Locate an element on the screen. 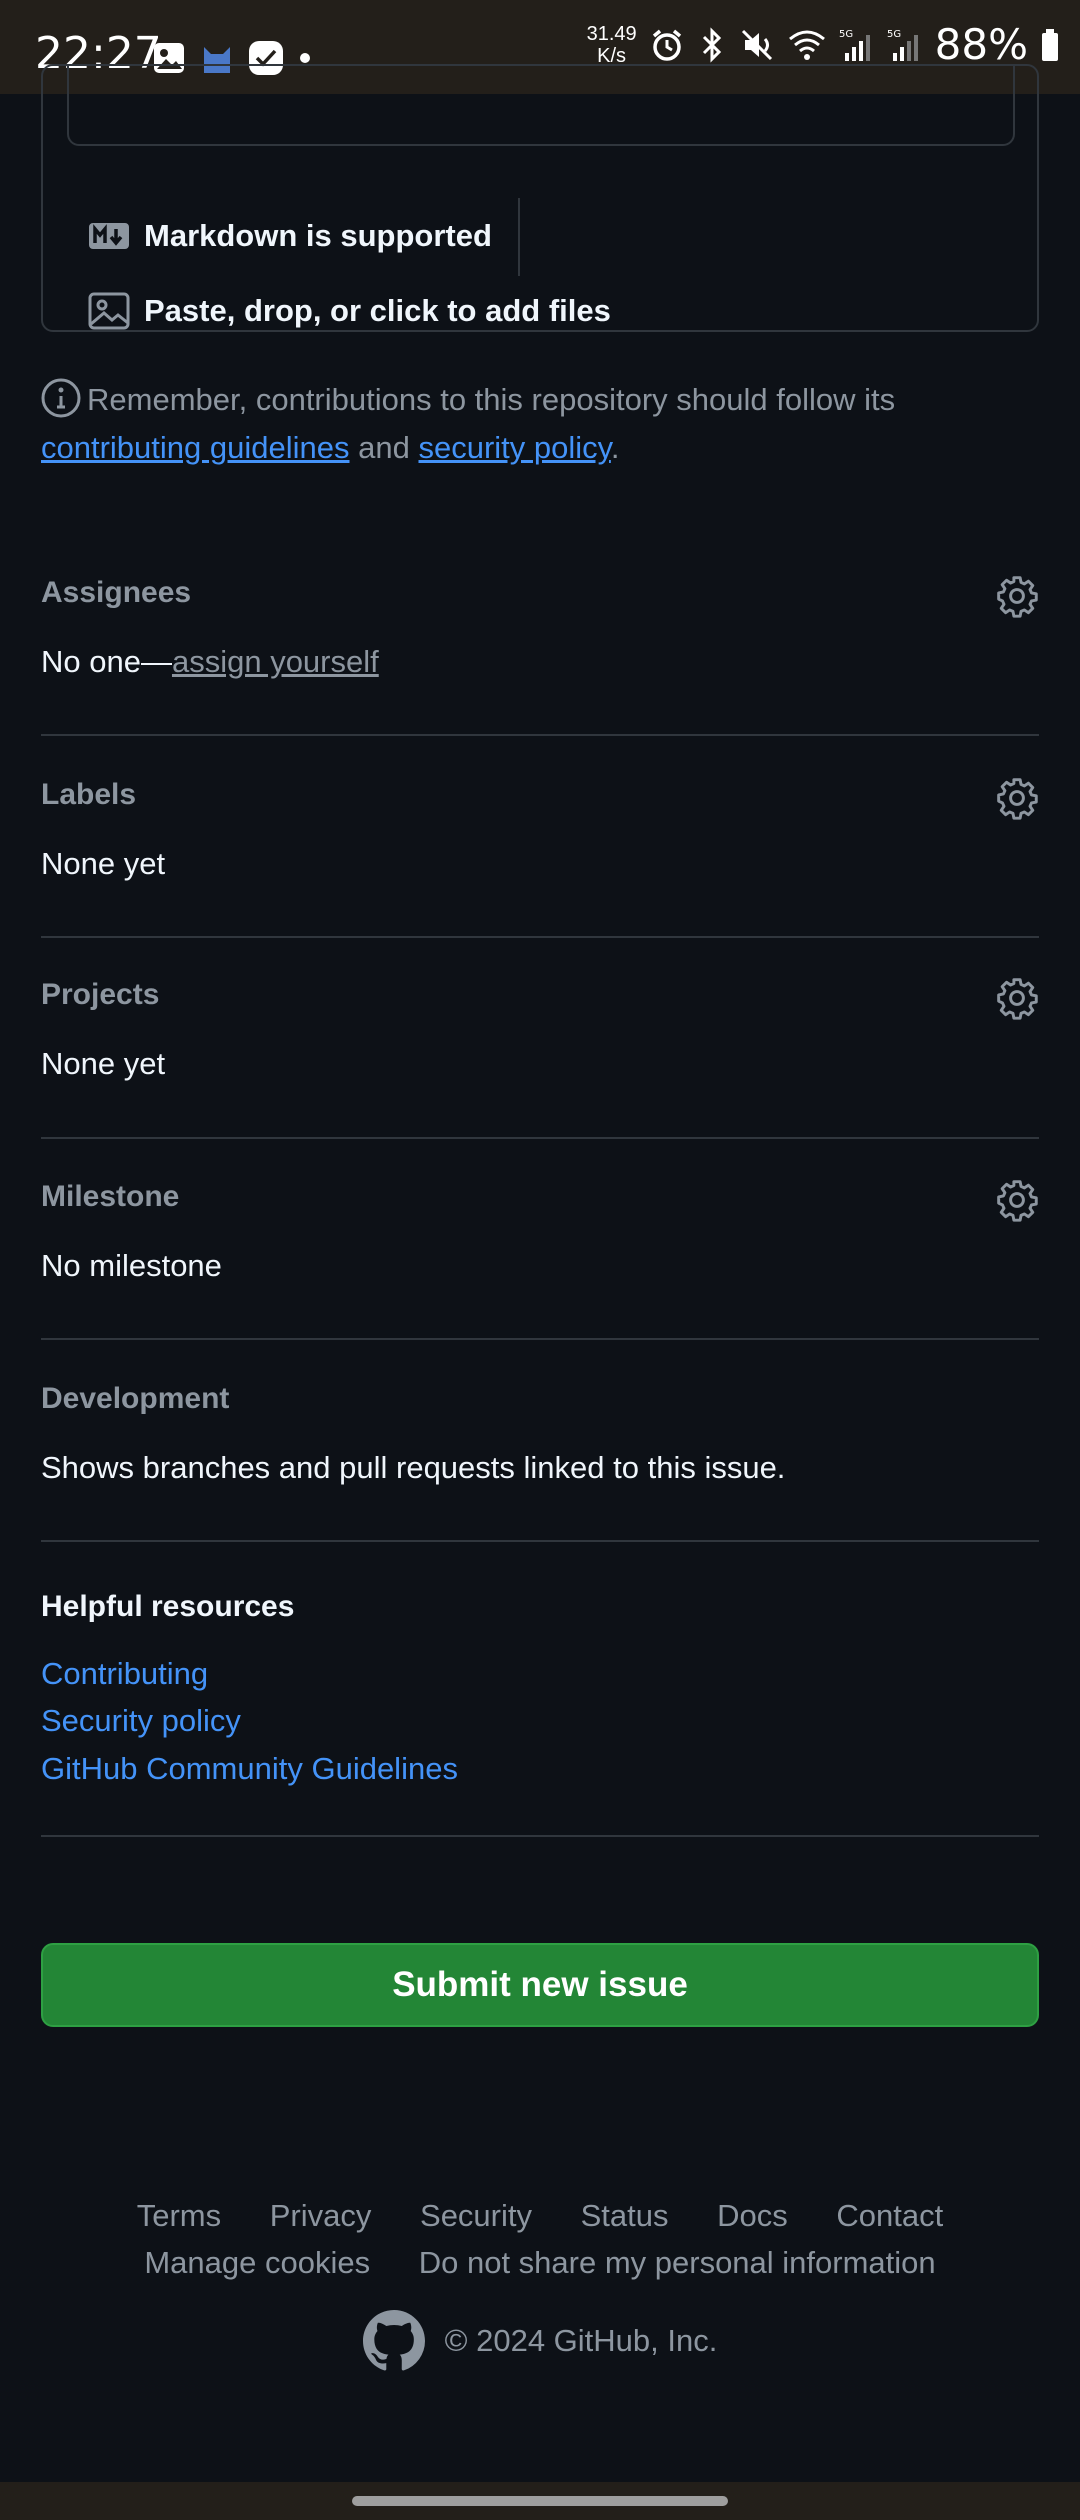 The height and width of the screenshot is (2520, 1080). labels-value: None yet is located at coordinates (103, 863).